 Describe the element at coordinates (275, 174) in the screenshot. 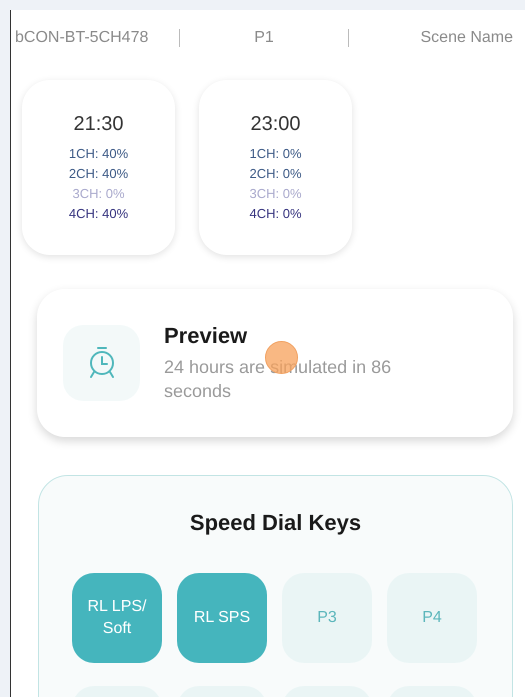

I see `channel-level: 2CH: 0%` at that location.